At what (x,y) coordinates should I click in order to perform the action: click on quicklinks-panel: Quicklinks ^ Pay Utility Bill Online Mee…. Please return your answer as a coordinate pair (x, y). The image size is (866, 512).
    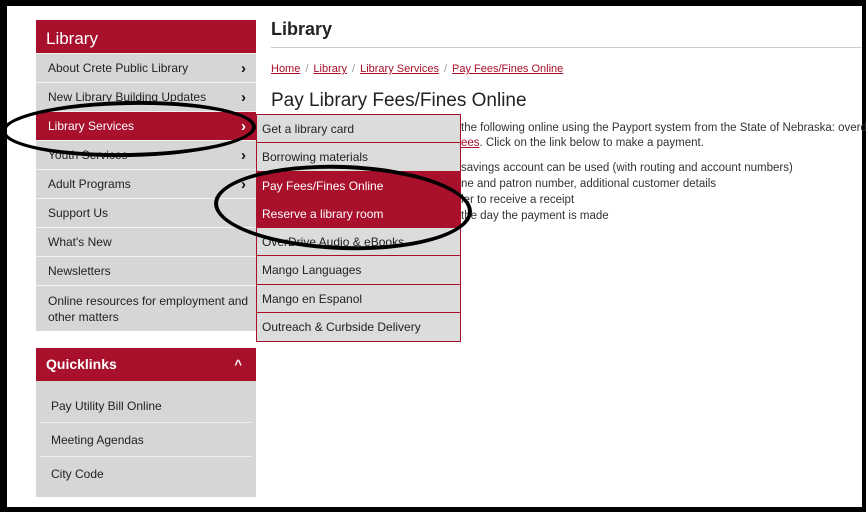
    Looking at the image, I should click on (146, 422).